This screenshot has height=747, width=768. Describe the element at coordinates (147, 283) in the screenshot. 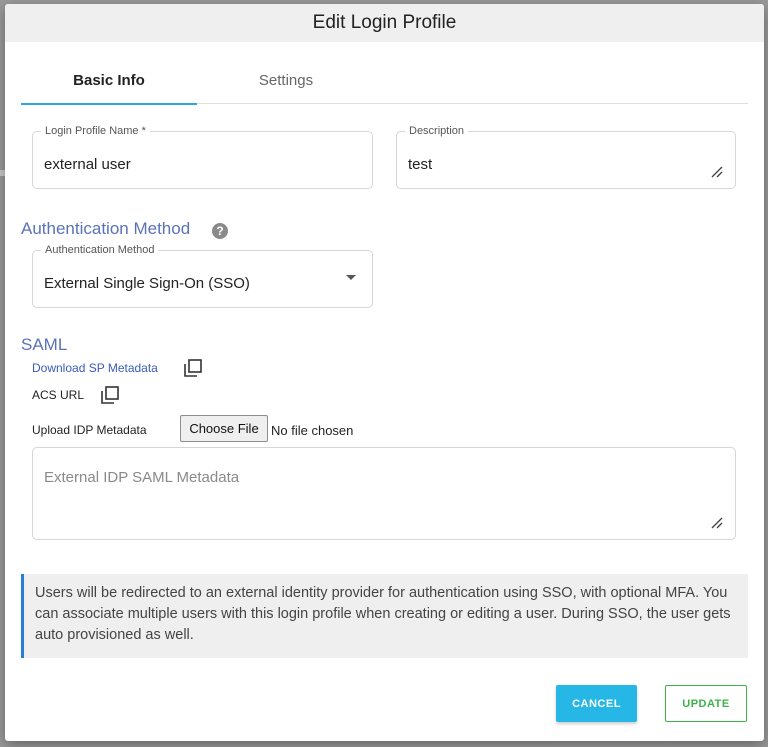

I see `authentication-method-selected: External Single Sign-On (SSO)` at that location.